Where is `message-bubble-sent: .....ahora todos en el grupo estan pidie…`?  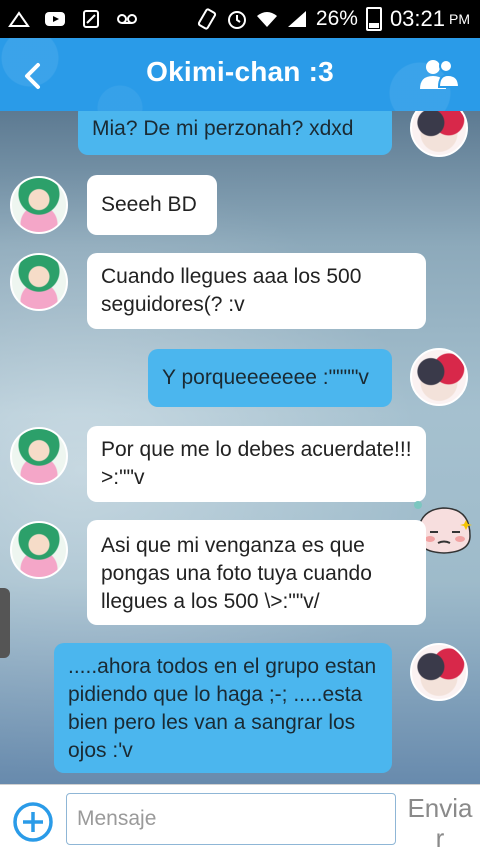 message-bubble-sent: .....ahora todos en el grupo estan pidie… is located at coordinates (223, 708).